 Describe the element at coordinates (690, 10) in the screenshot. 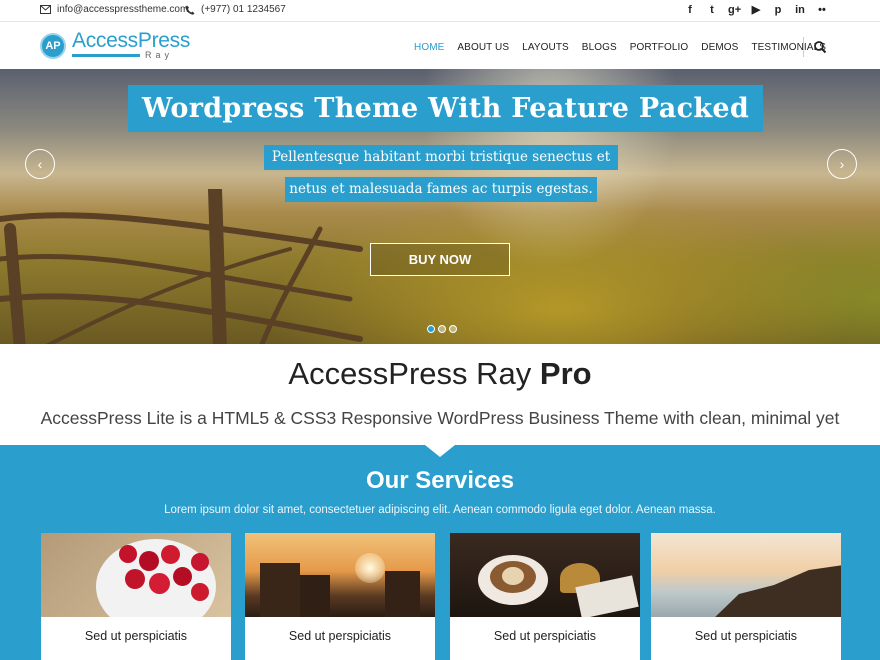

I see `facebook-icon: f` at that location.